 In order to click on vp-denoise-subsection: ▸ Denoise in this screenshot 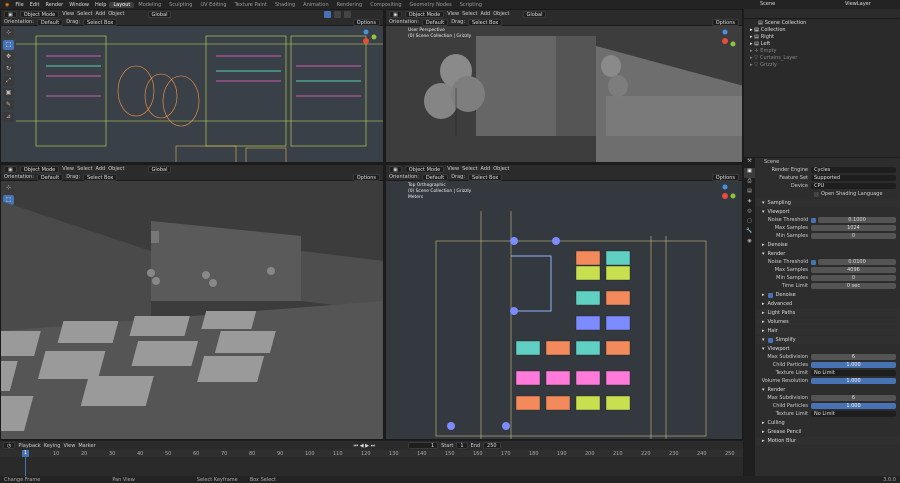, I will do `click(828, 245)`.